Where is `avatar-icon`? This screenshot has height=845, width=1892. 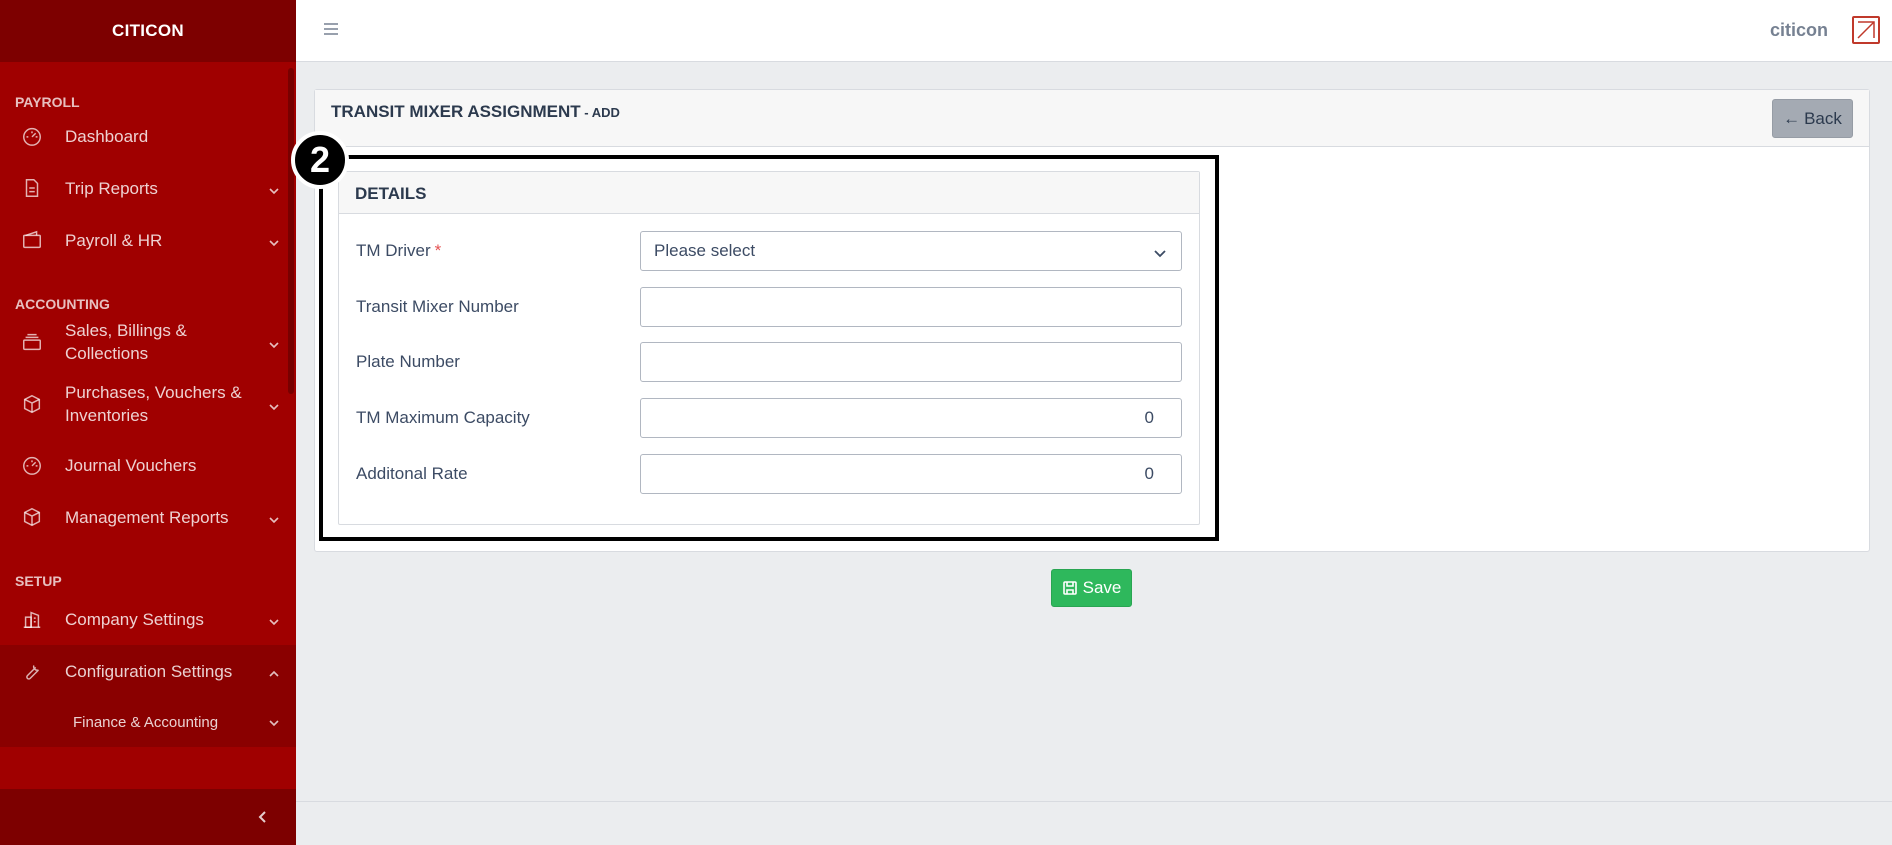 avatar-icon is located at coordinates (1866, 30).